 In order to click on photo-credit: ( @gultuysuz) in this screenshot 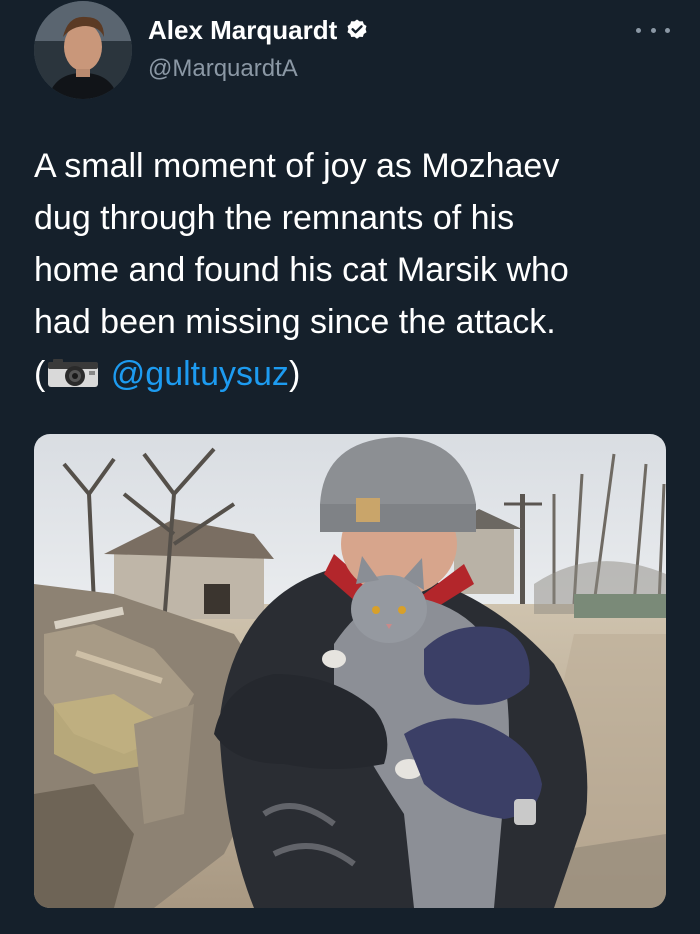, I will do `click(354, 374)`.